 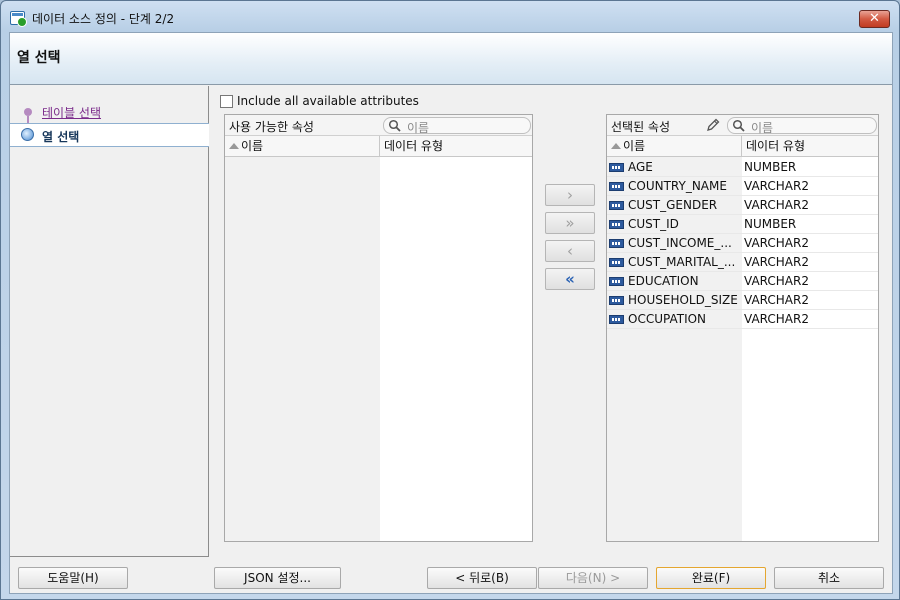 What do you see at coordinates (39, 58) in the screenshot?
I see `page-title: 열 선택` at bounding box center [39, 58].